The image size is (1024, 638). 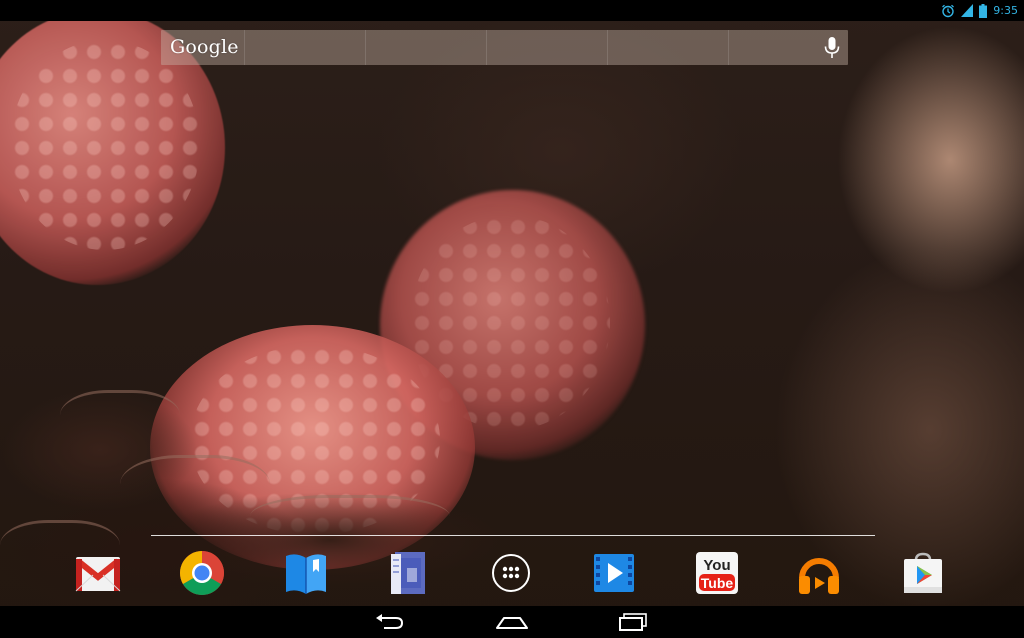 I want to click on alarm-icon, so click(x=948, y=11).